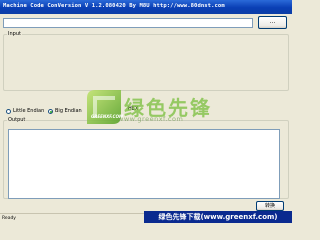 The height and width of the screenshot is (240, 320). I want to click on radio-big-endian: Big Endian, so click(65, 112).